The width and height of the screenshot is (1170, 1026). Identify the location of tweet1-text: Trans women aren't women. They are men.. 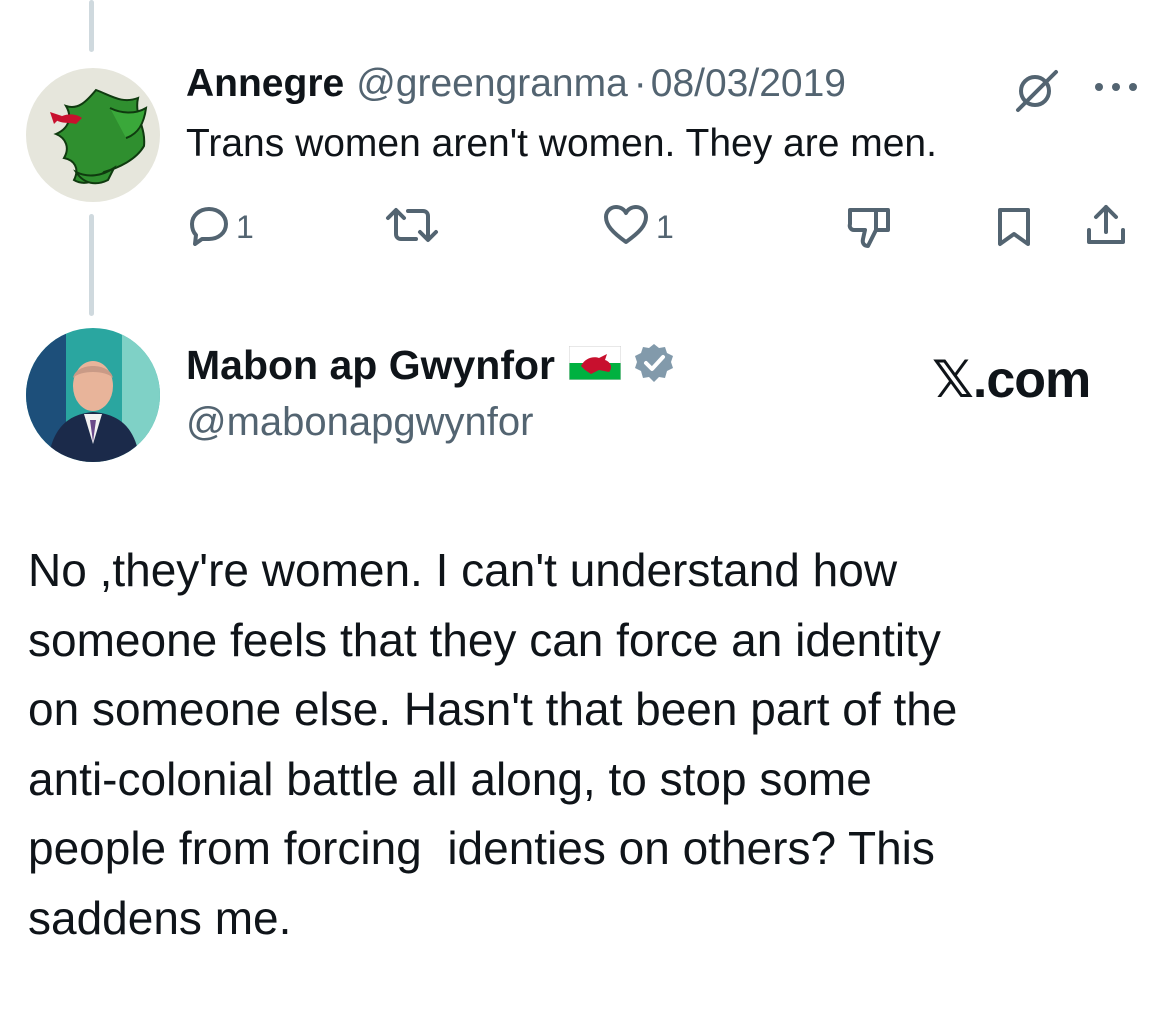
(561, 143).